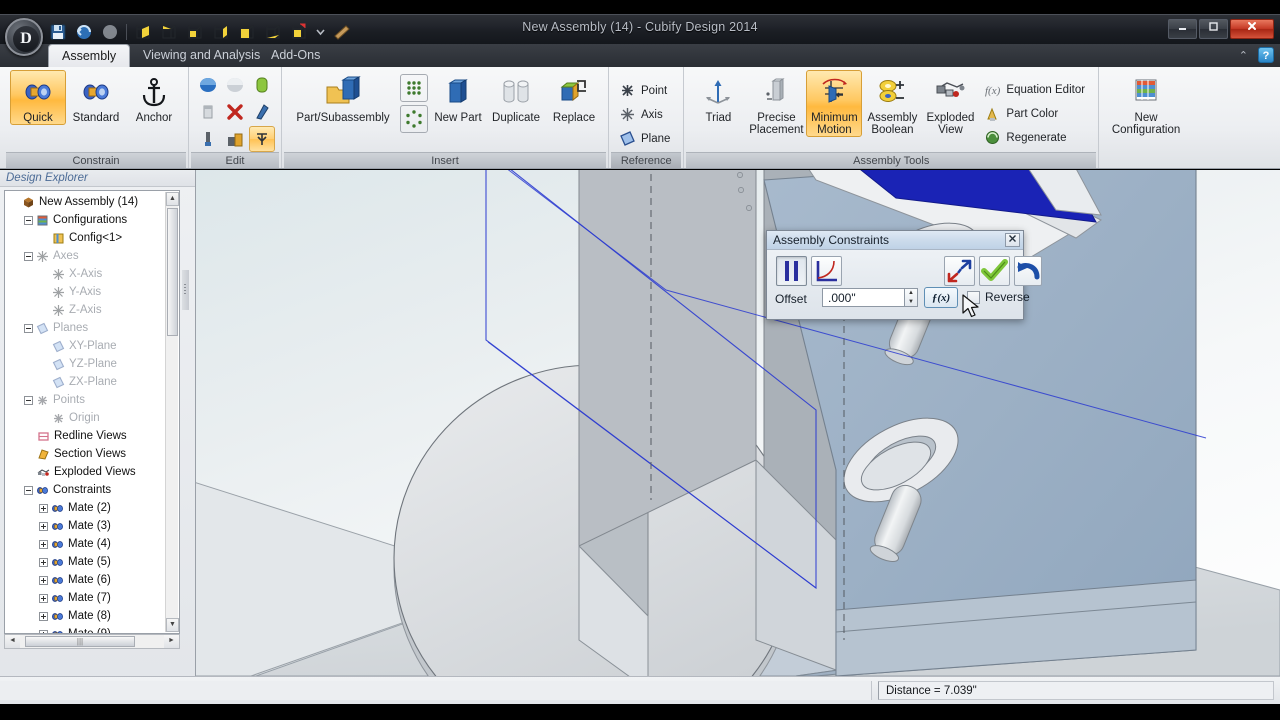  Describe the element at coordinates (171, 641) in the screenshot. I see `scroll-right-button: ►` at that location.